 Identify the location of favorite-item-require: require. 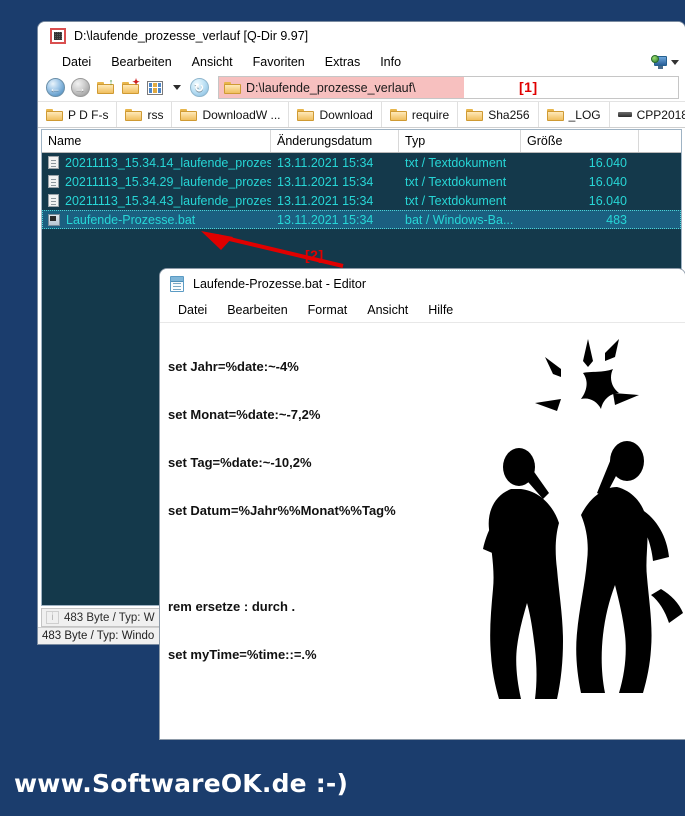
(420, 114).